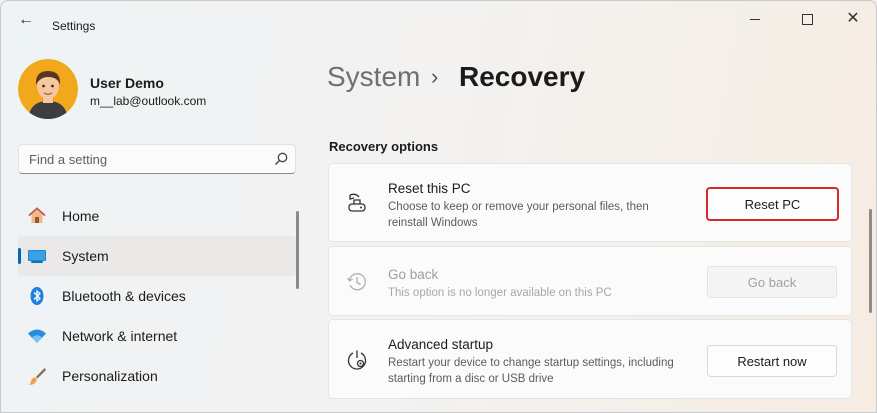 Image resolution: width=877 pixels, height=413 pixels. I want to click on sidebar-item-network: Network & internet, so click(157, 336).